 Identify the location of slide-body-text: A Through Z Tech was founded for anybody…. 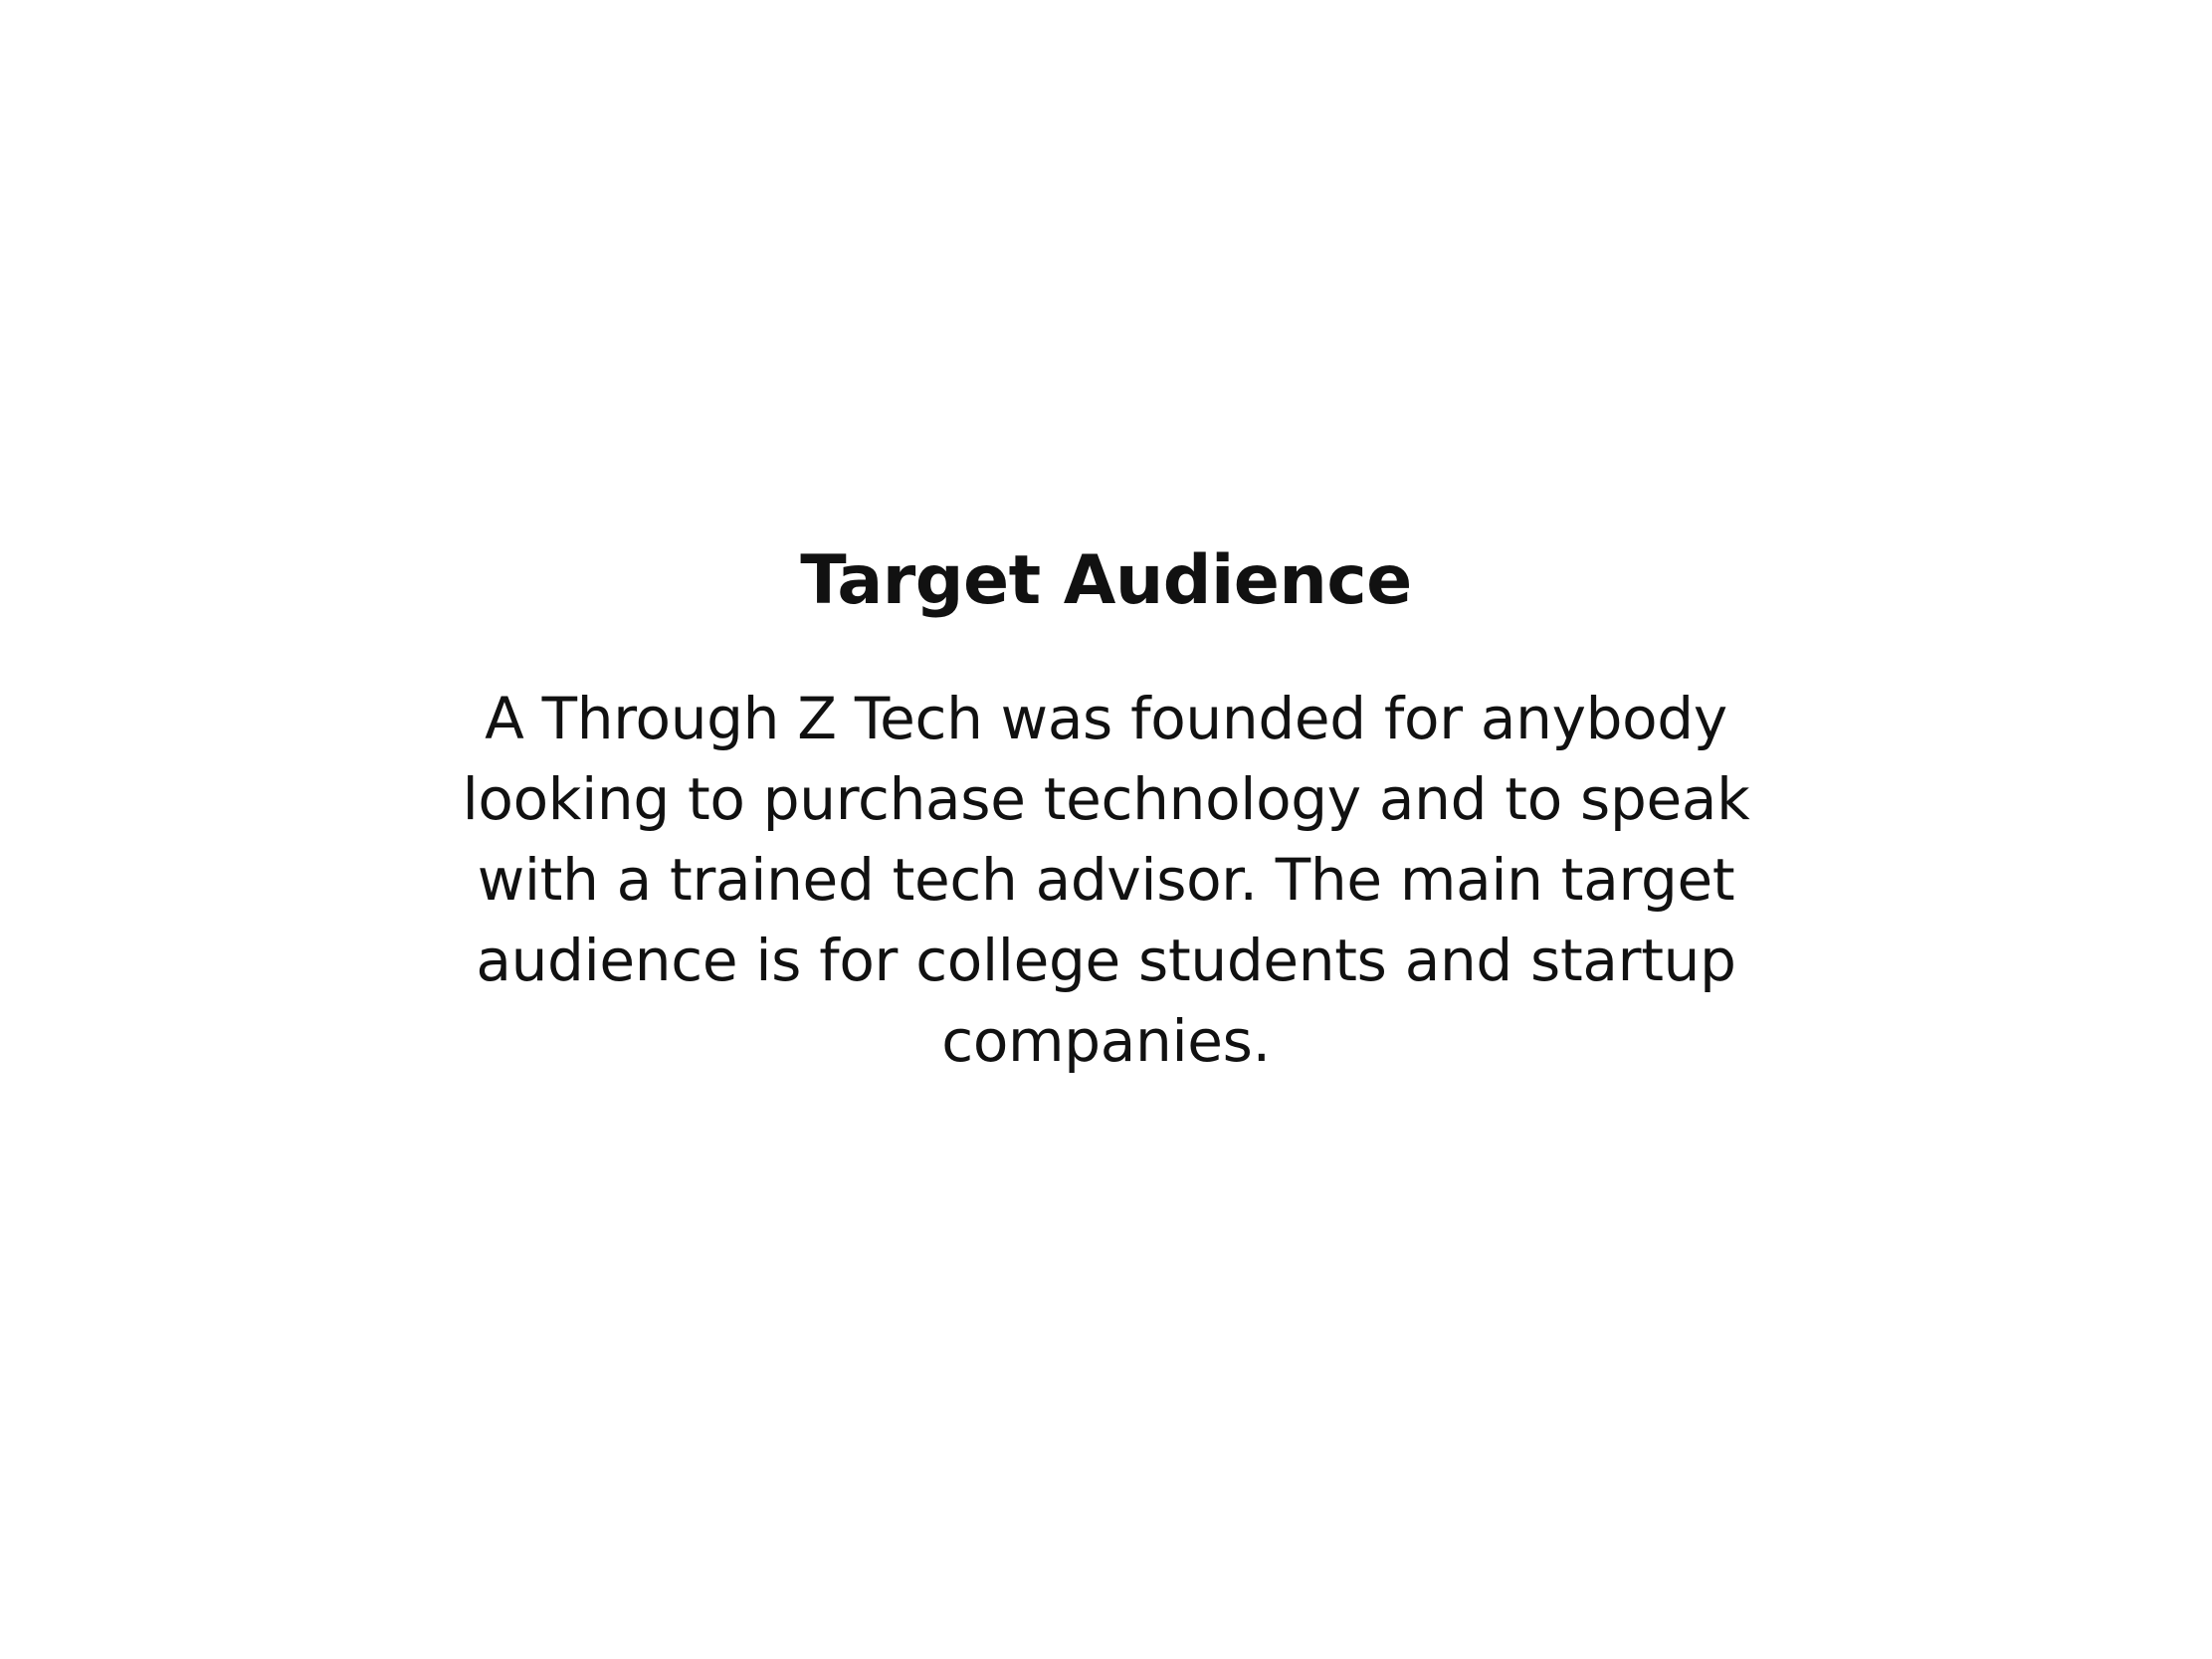
(1106, 880).